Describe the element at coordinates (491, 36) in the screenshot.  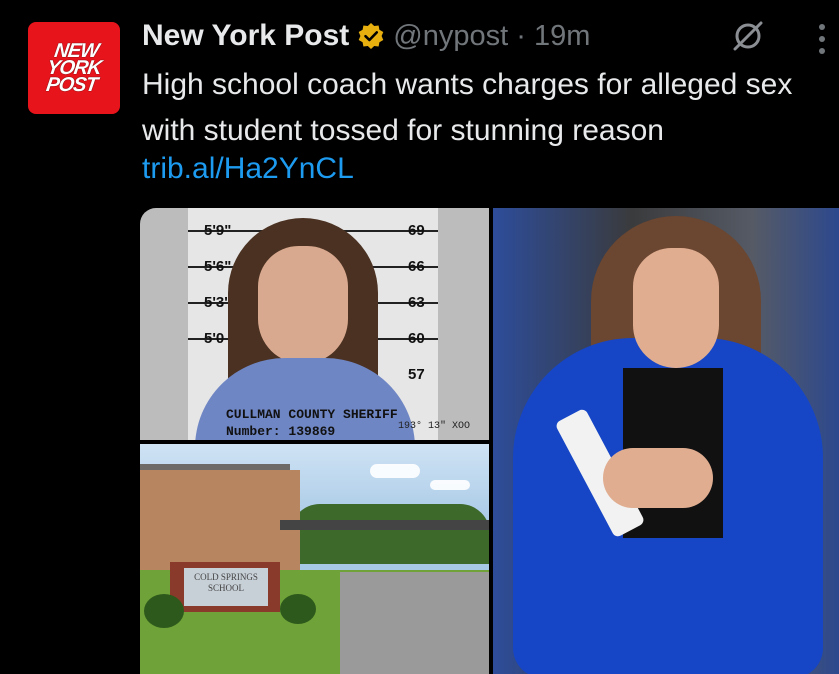
I see `handle-and-time: @nypost · 19m` at that location.